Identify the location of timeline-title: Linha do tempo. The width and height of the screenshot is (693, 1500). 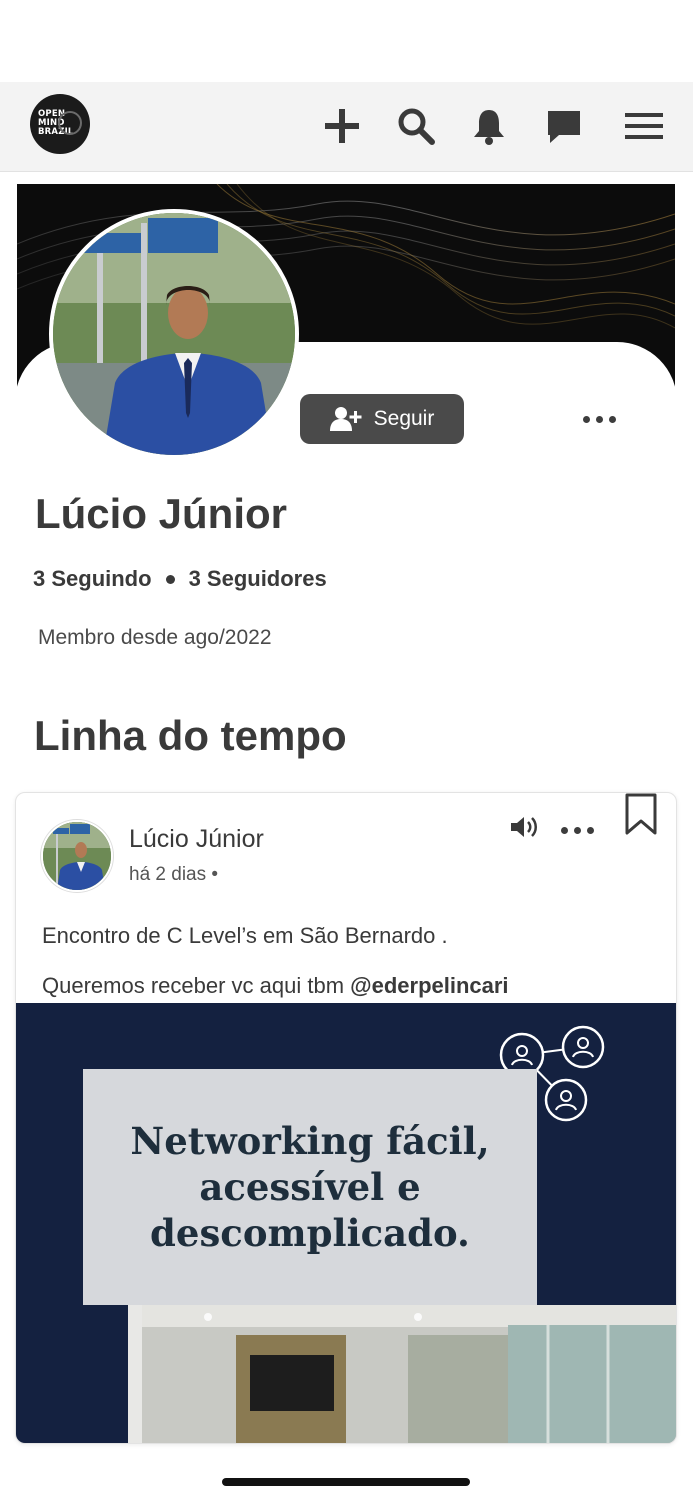
(190, 735).